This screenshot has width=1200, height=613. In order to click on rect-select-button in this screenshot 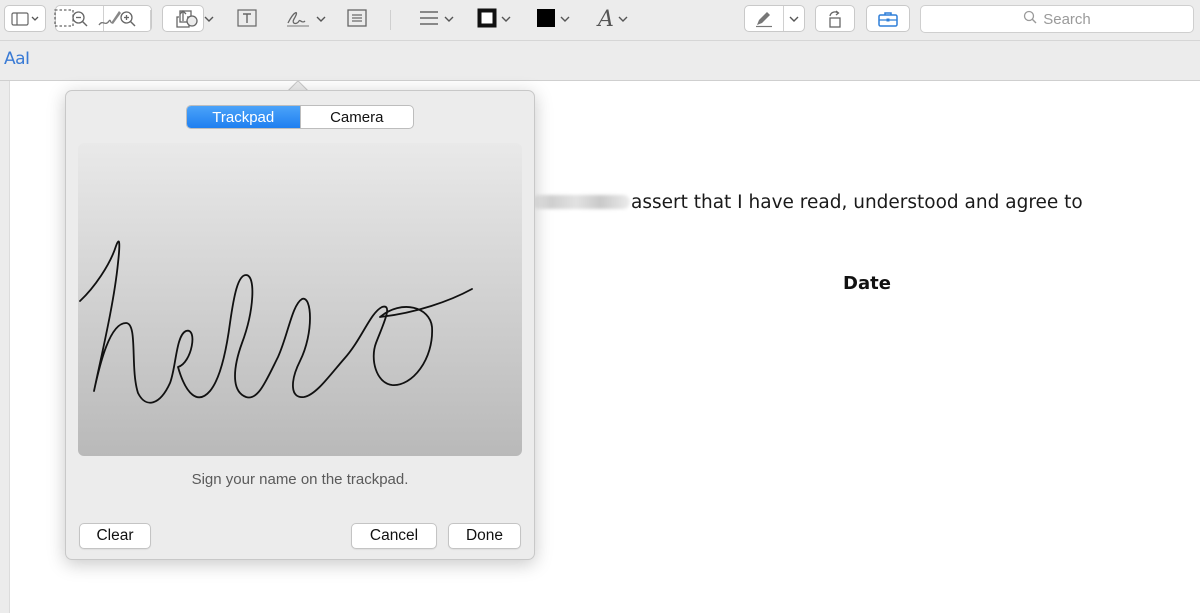, I will do `click(64, 20)`.